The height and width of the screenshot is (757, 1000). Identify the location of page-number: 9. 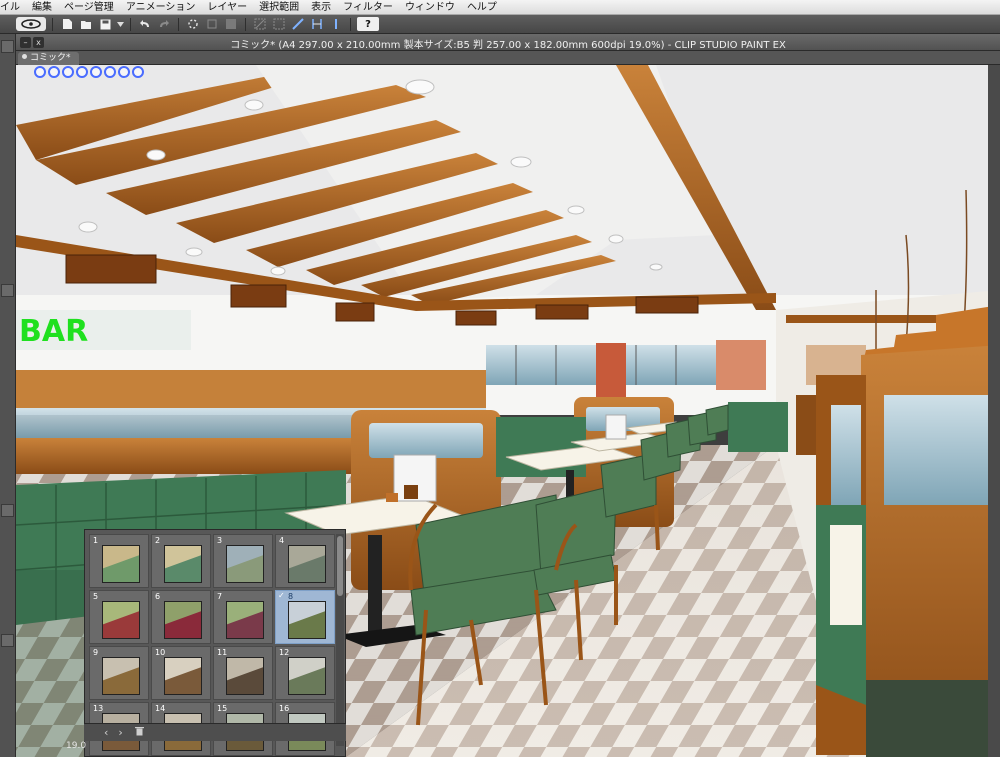
(96, 652).